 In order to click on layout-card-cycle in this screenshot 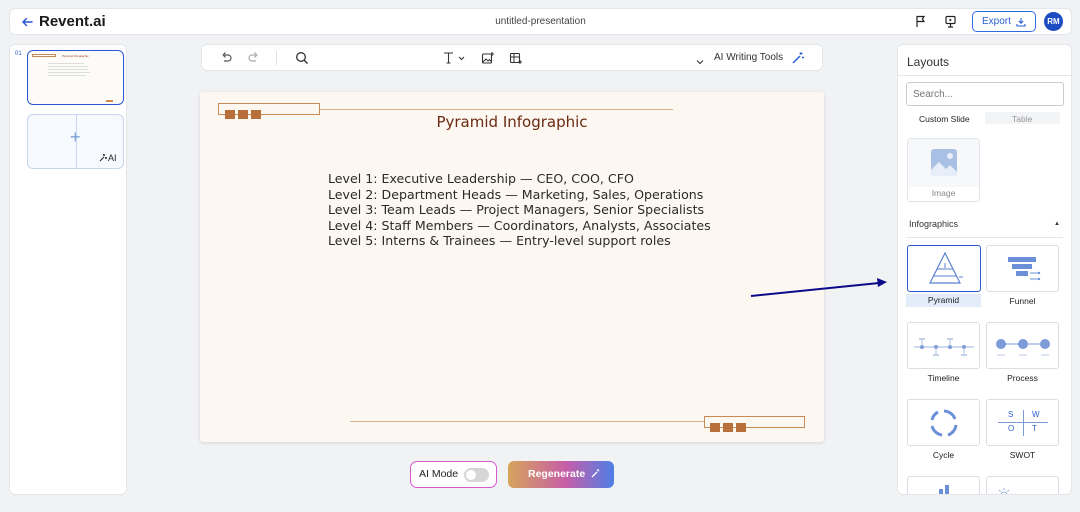, I will do `click(943, 422)`.